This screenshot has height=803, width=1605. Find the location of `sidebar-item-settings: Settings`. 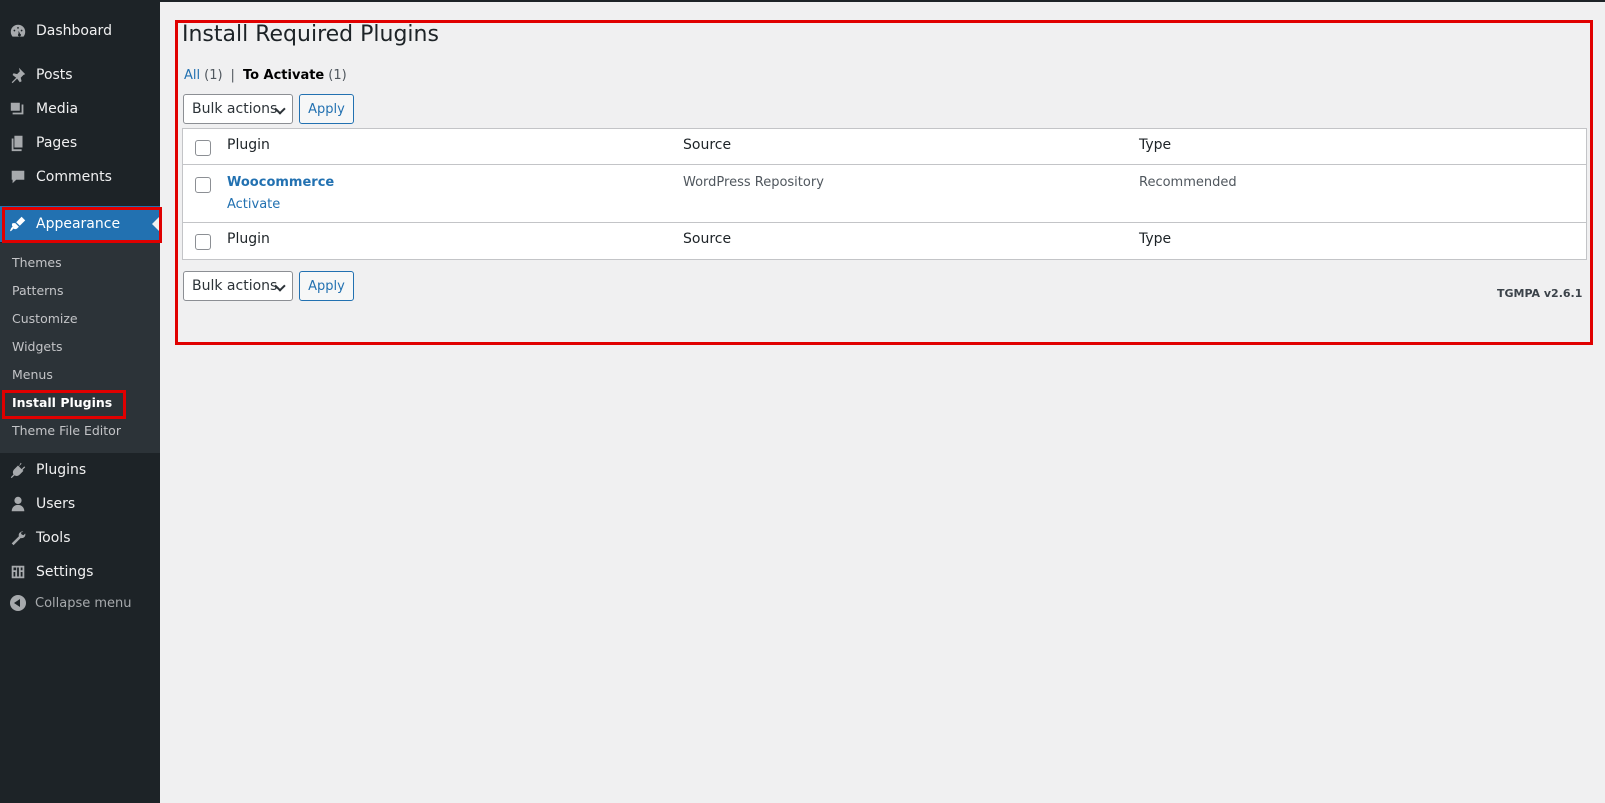

sidebar-item-settings: Settings is located at coordinates (80, 572).